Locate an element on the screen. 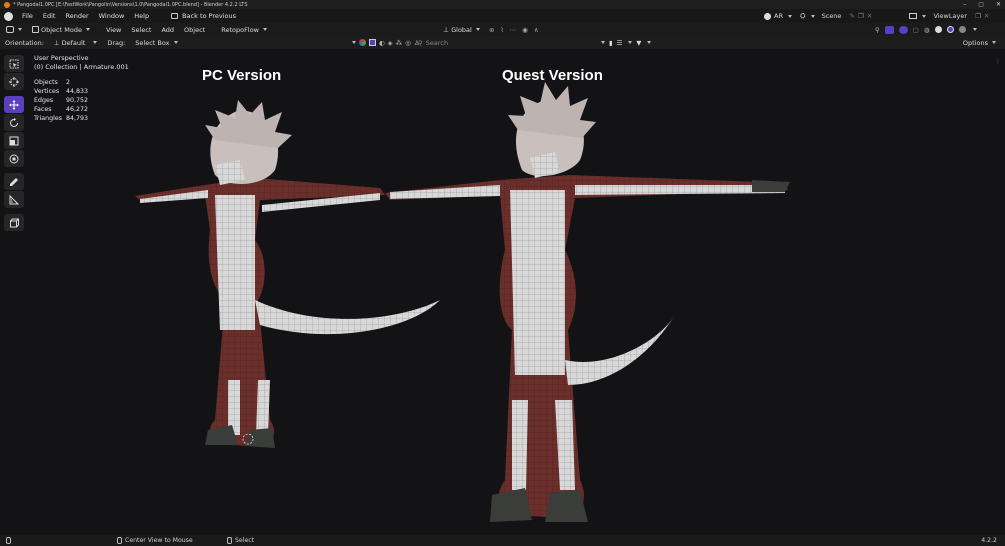 The image size is (1005, 546). status-bar: Center View to Mouse Select 4.2.2 is located at coordinates (502, 540).